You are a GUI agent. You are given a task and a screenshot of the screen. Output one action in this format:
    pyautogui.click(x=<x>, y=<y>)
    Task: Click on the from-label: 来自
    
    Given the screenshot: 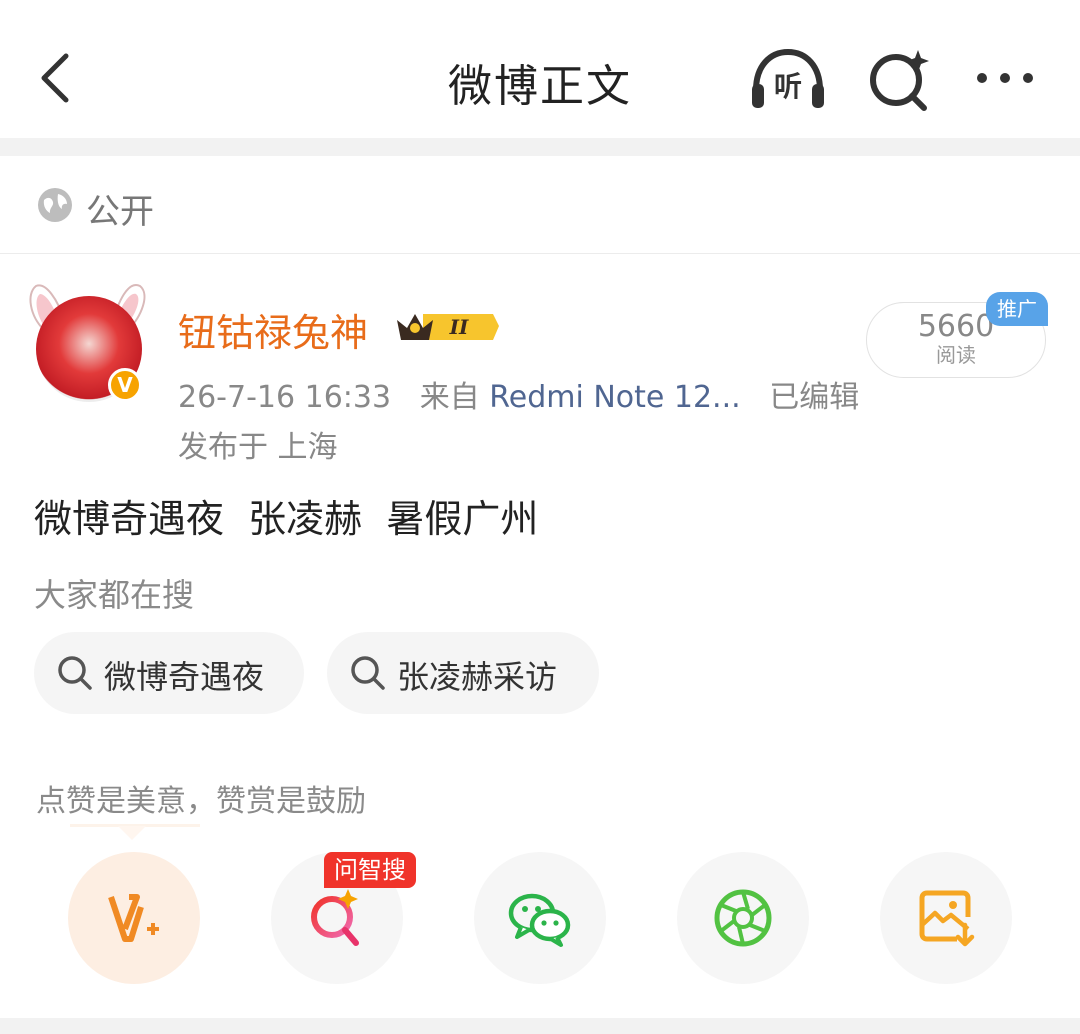 What is the action you would take?
    pyautogui.click(x=449, y=397)
    